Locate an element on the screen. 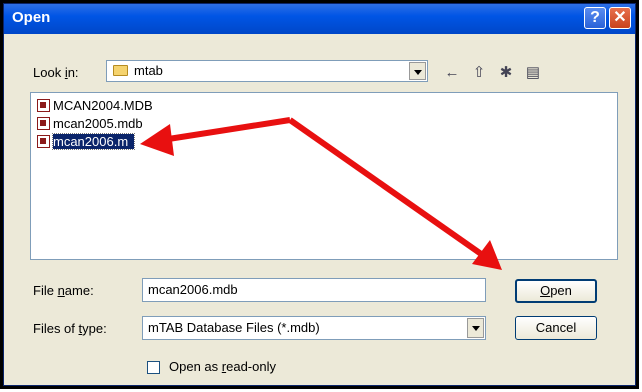 Image resolution: width=642 pixels, height=392 pixels. annotation-arrow-to-open is located at coordinates (387, 188).